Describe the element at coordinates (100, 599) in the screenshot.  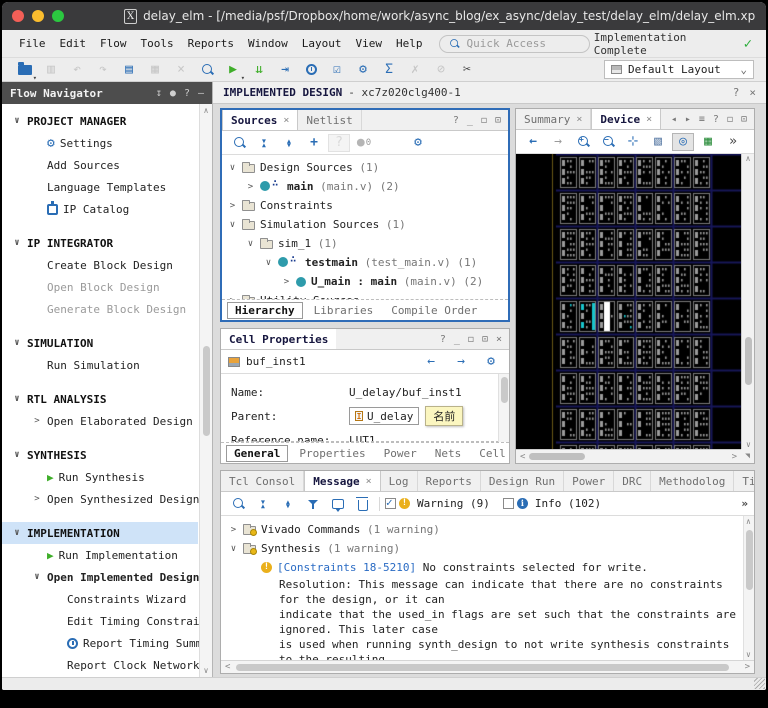
I see `flownav-constraints-wizard: Constraints Wizard` at that location.